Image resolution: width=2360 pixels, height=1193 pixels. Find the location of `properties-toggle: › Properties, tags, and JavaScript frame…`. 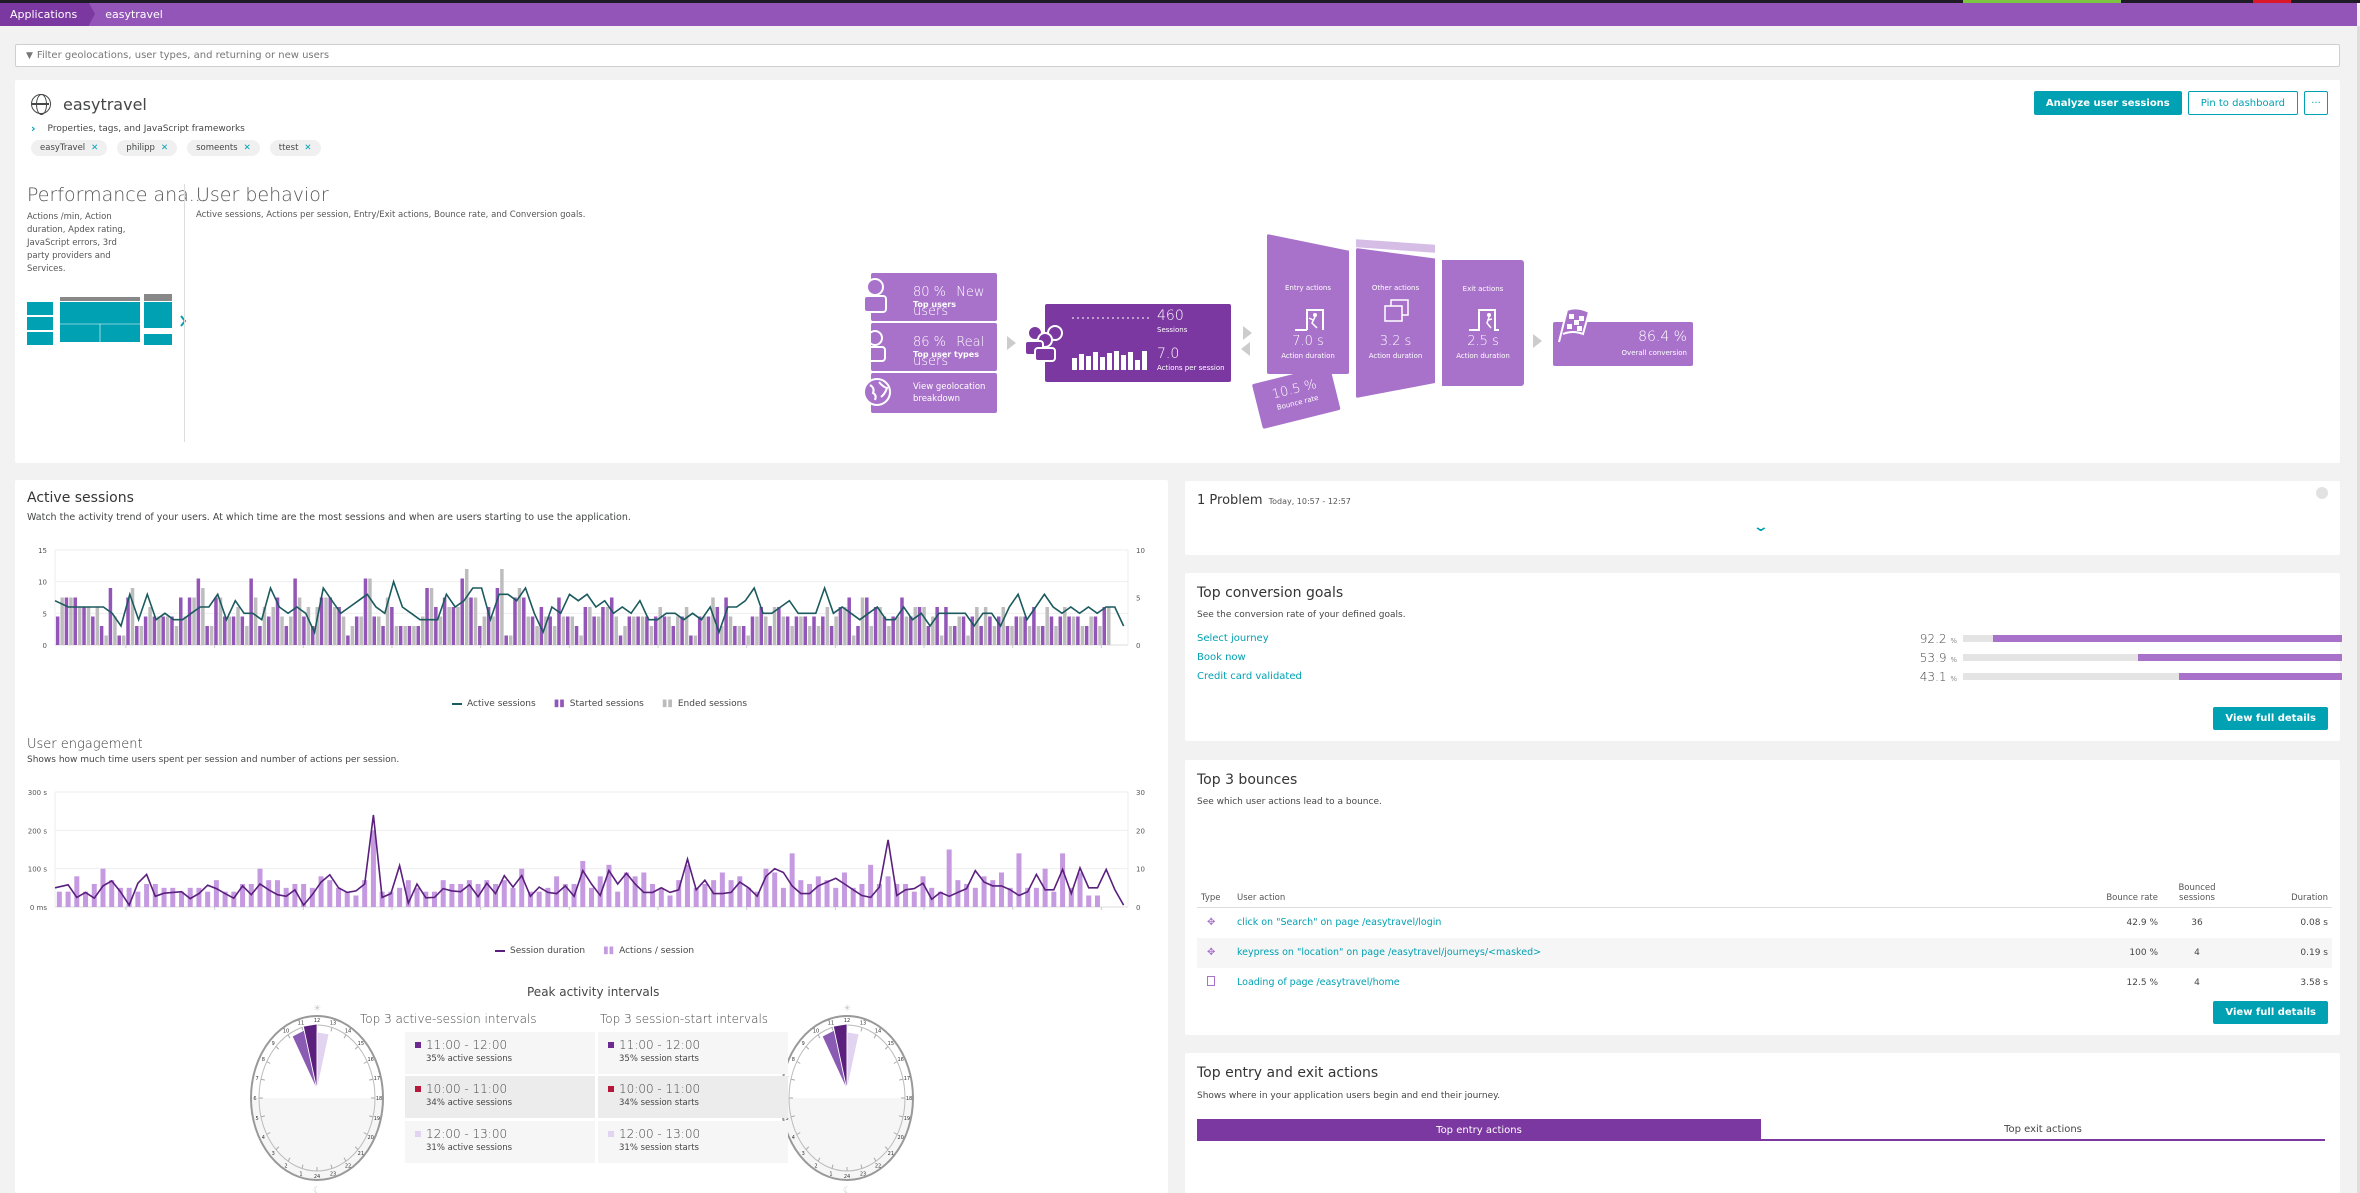

properties-toggle: › Properties, tags, and JavaScript frame… is located at coordinates (138, 128).